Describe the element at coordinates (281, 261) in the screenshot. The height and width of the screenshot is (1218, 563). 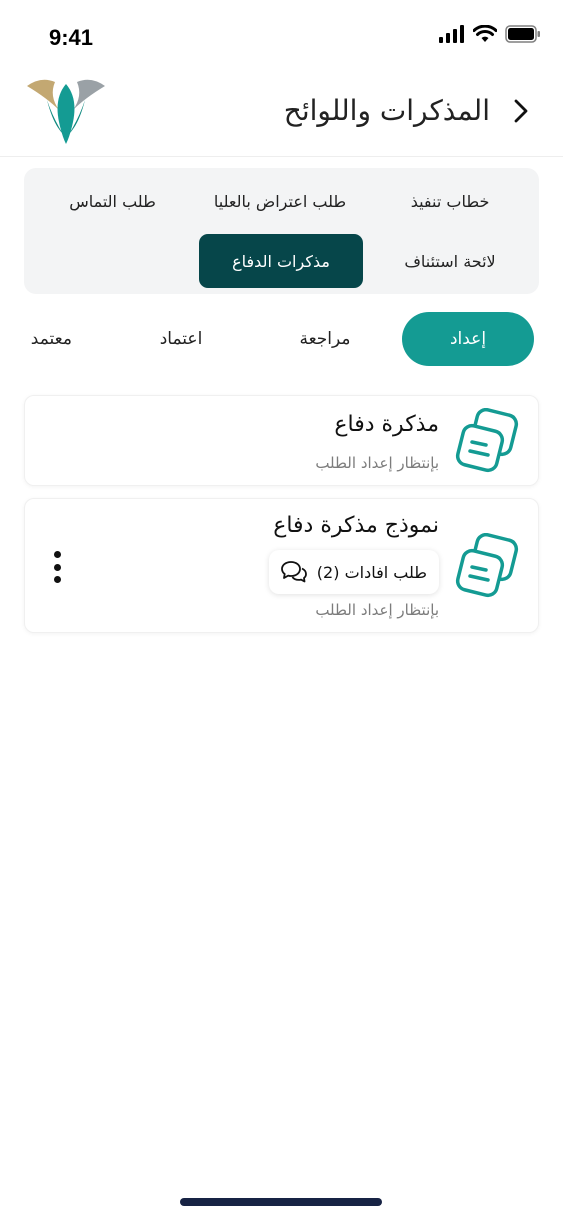
I see `category-defense-memos: مذكرات الدفاع` at that location.